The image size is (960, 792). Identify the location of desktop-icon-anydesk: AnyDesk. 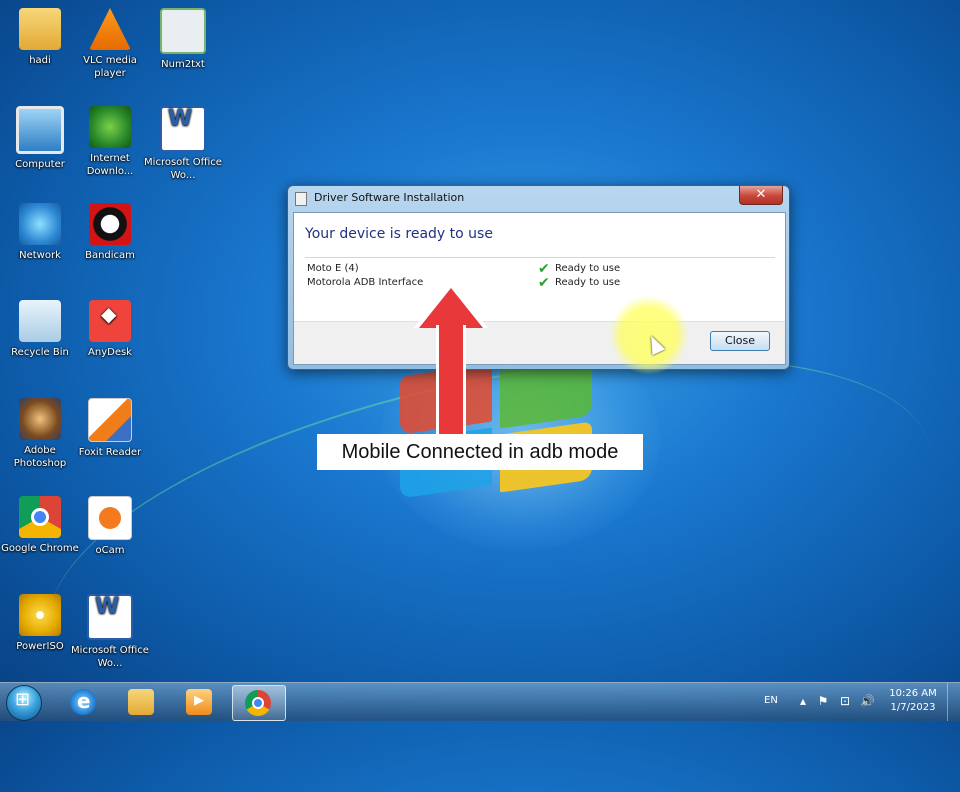
(110, 329).